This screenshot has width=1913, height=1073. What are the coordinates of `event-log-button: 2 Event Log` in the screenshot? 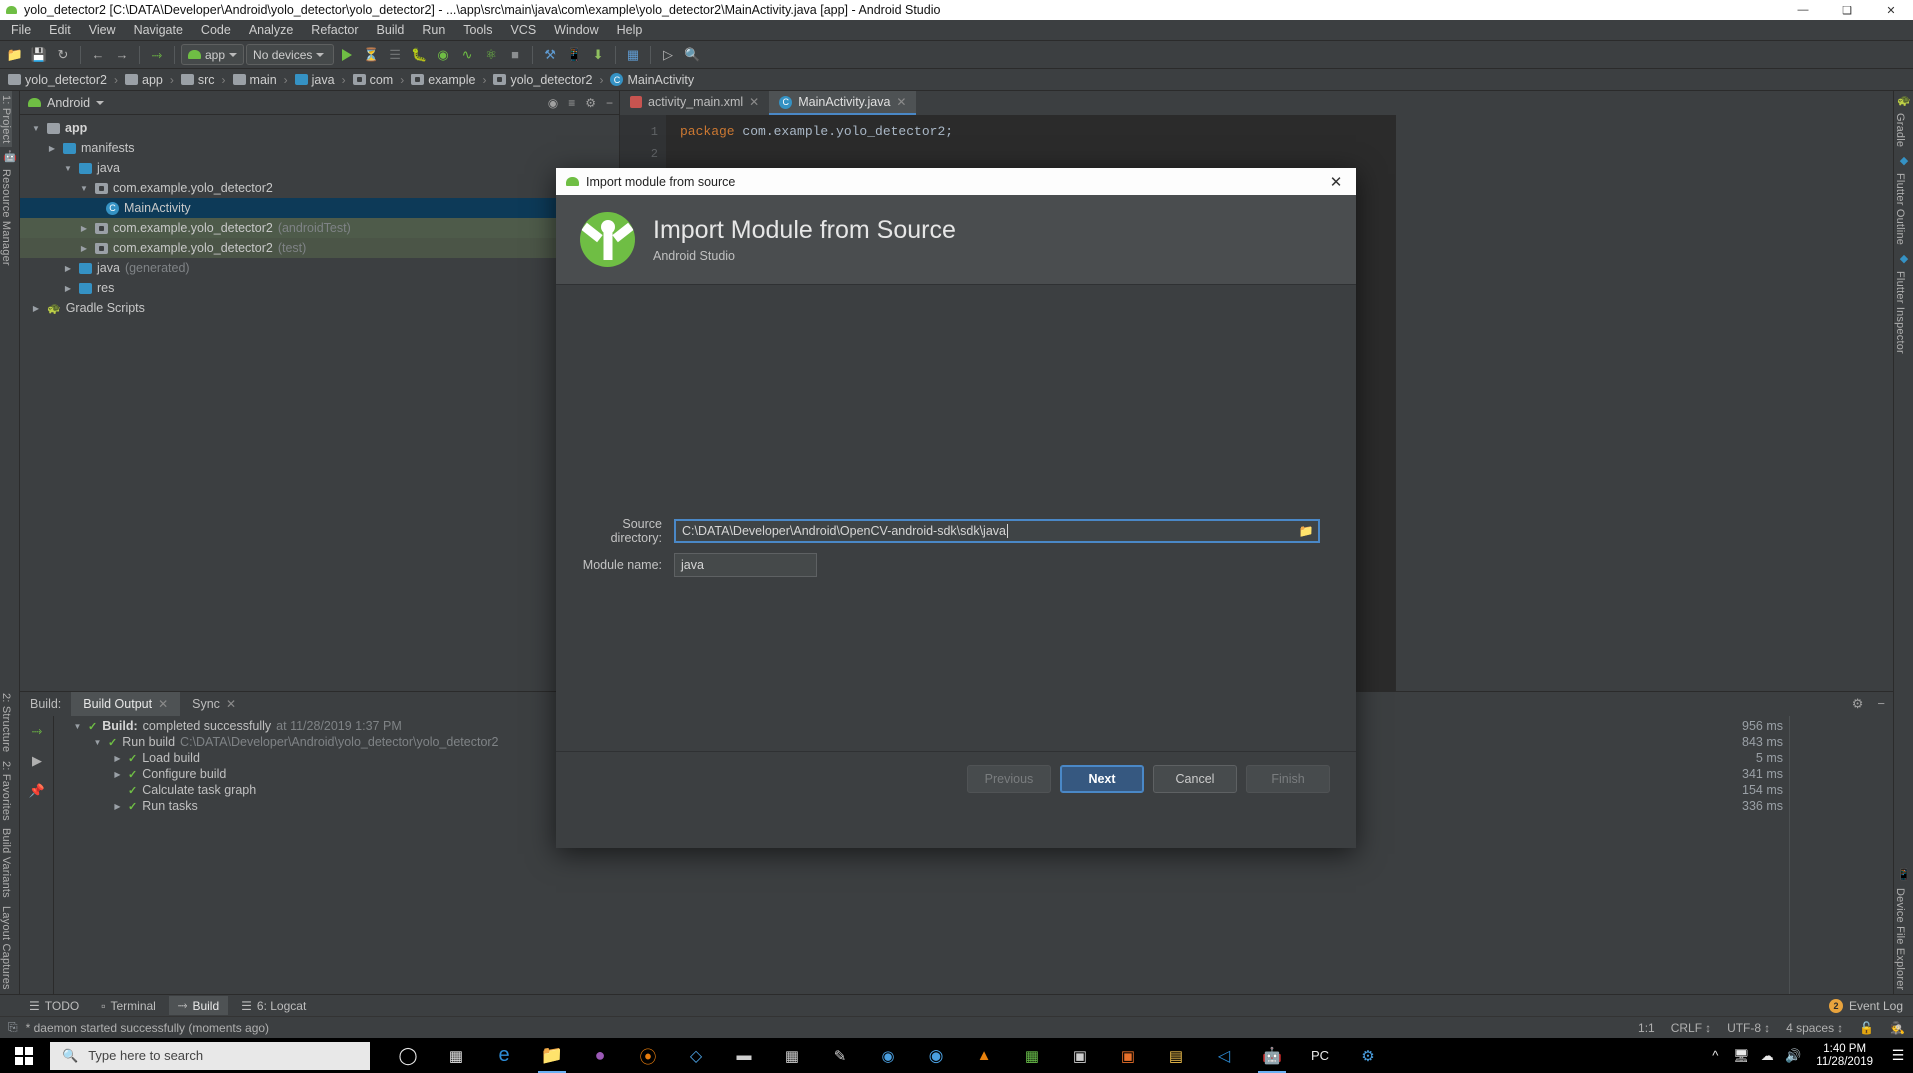 It's located at (1865, 1005).